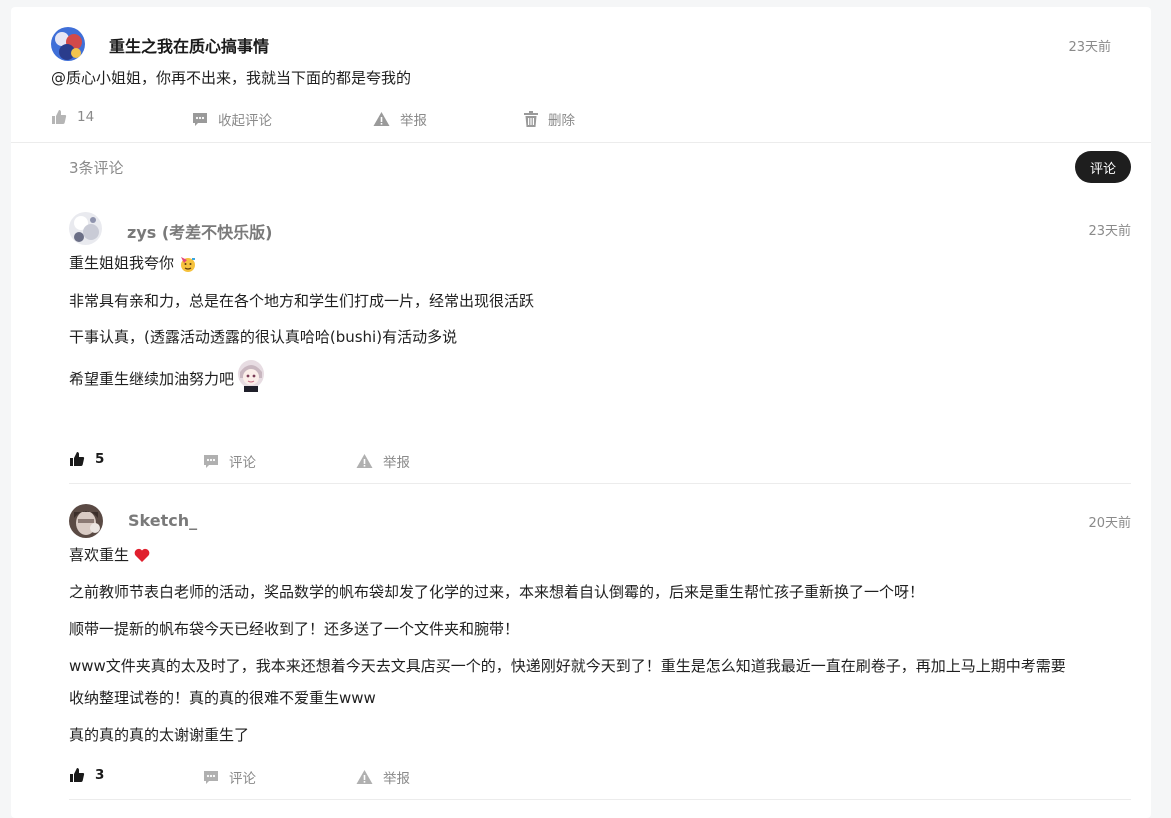 This screenshot has height=818, width=1171. I want to click on comment-count: 3条评论, so click(96, 168).